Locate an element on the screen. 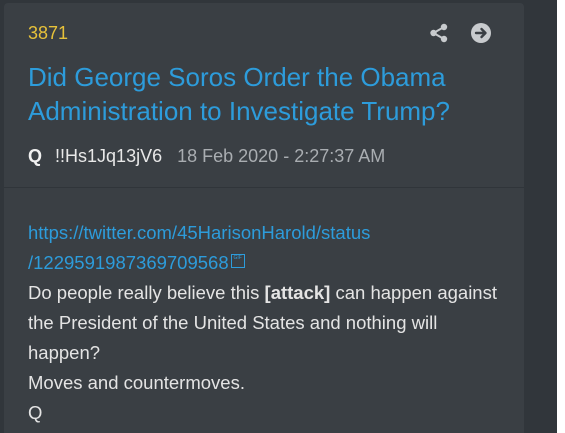 The image size is (565, 433). post-number: 3871 is located at coordinates (48, 33).